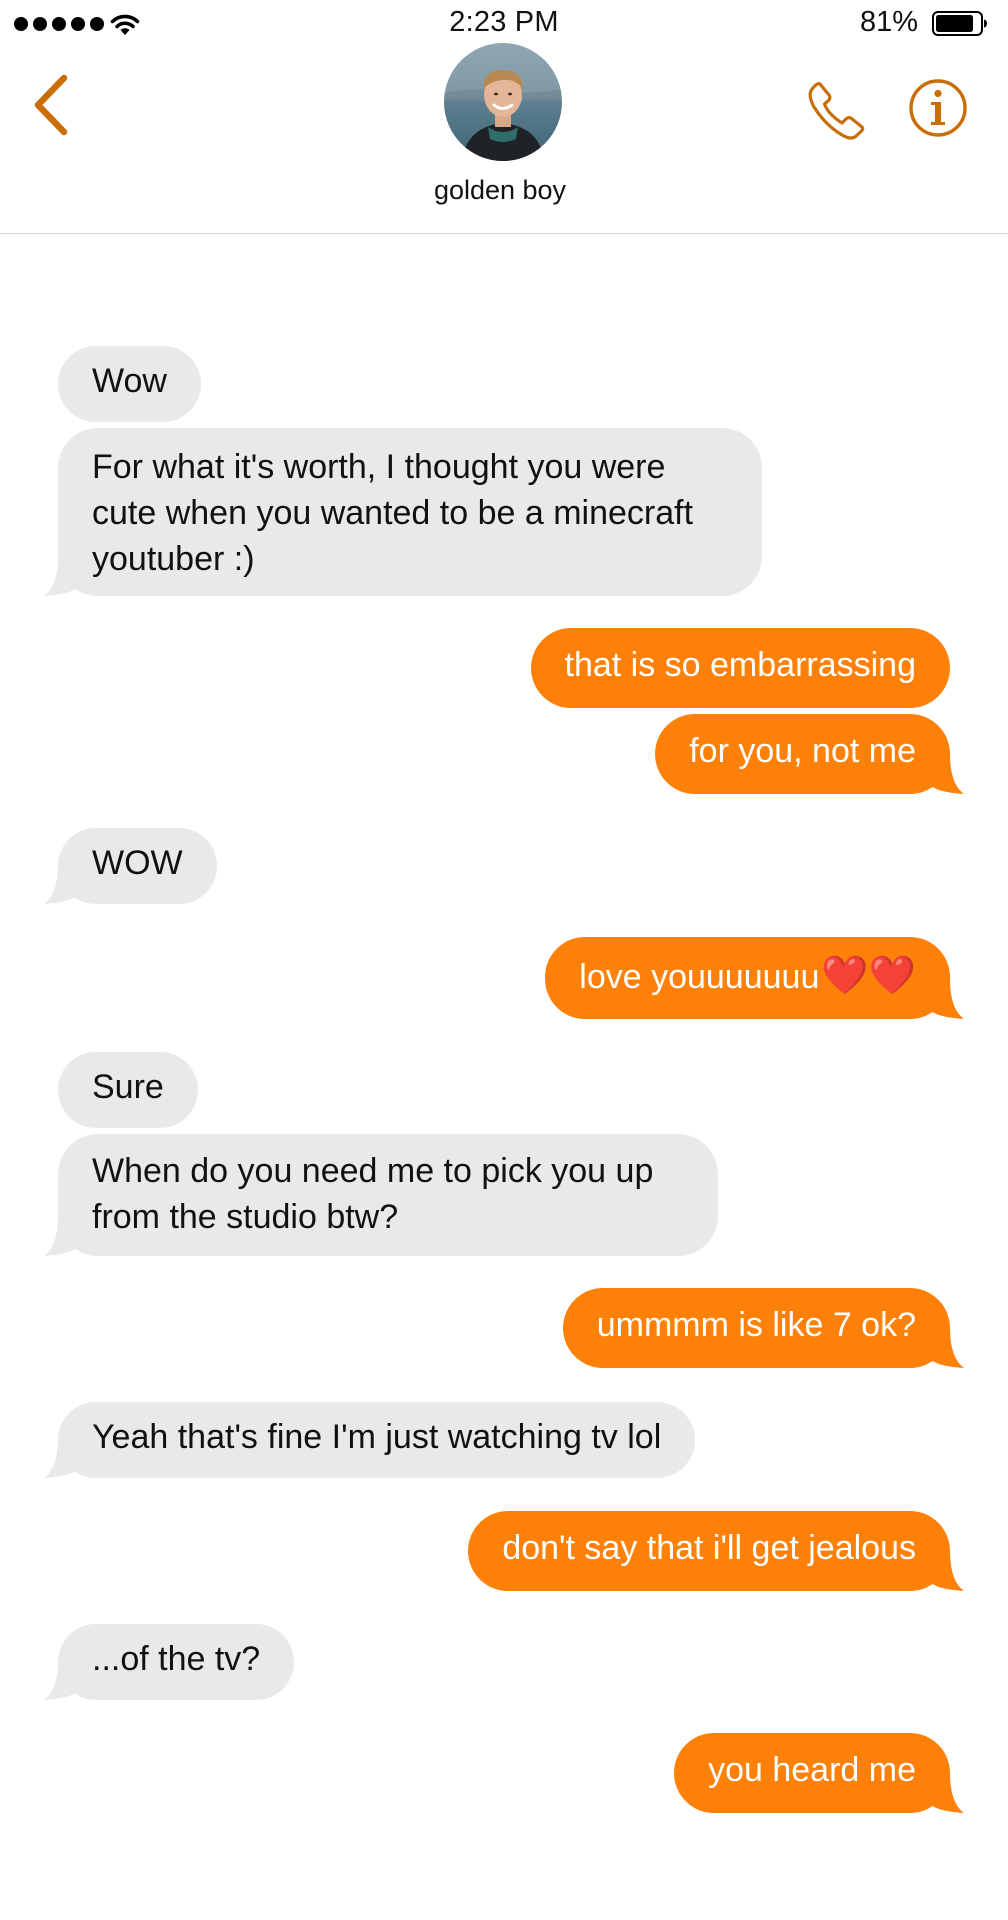  I want to click on message-bubble-incoming: WOW, so click(130, 866).